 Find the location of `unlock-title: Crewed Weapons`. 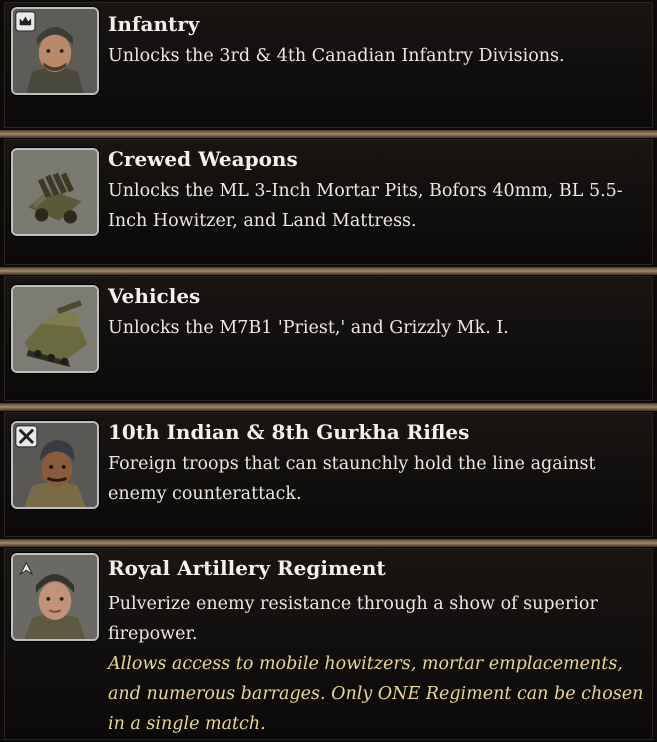

unlock-title: Crewed Weapons is located at coordinates (203, 159).